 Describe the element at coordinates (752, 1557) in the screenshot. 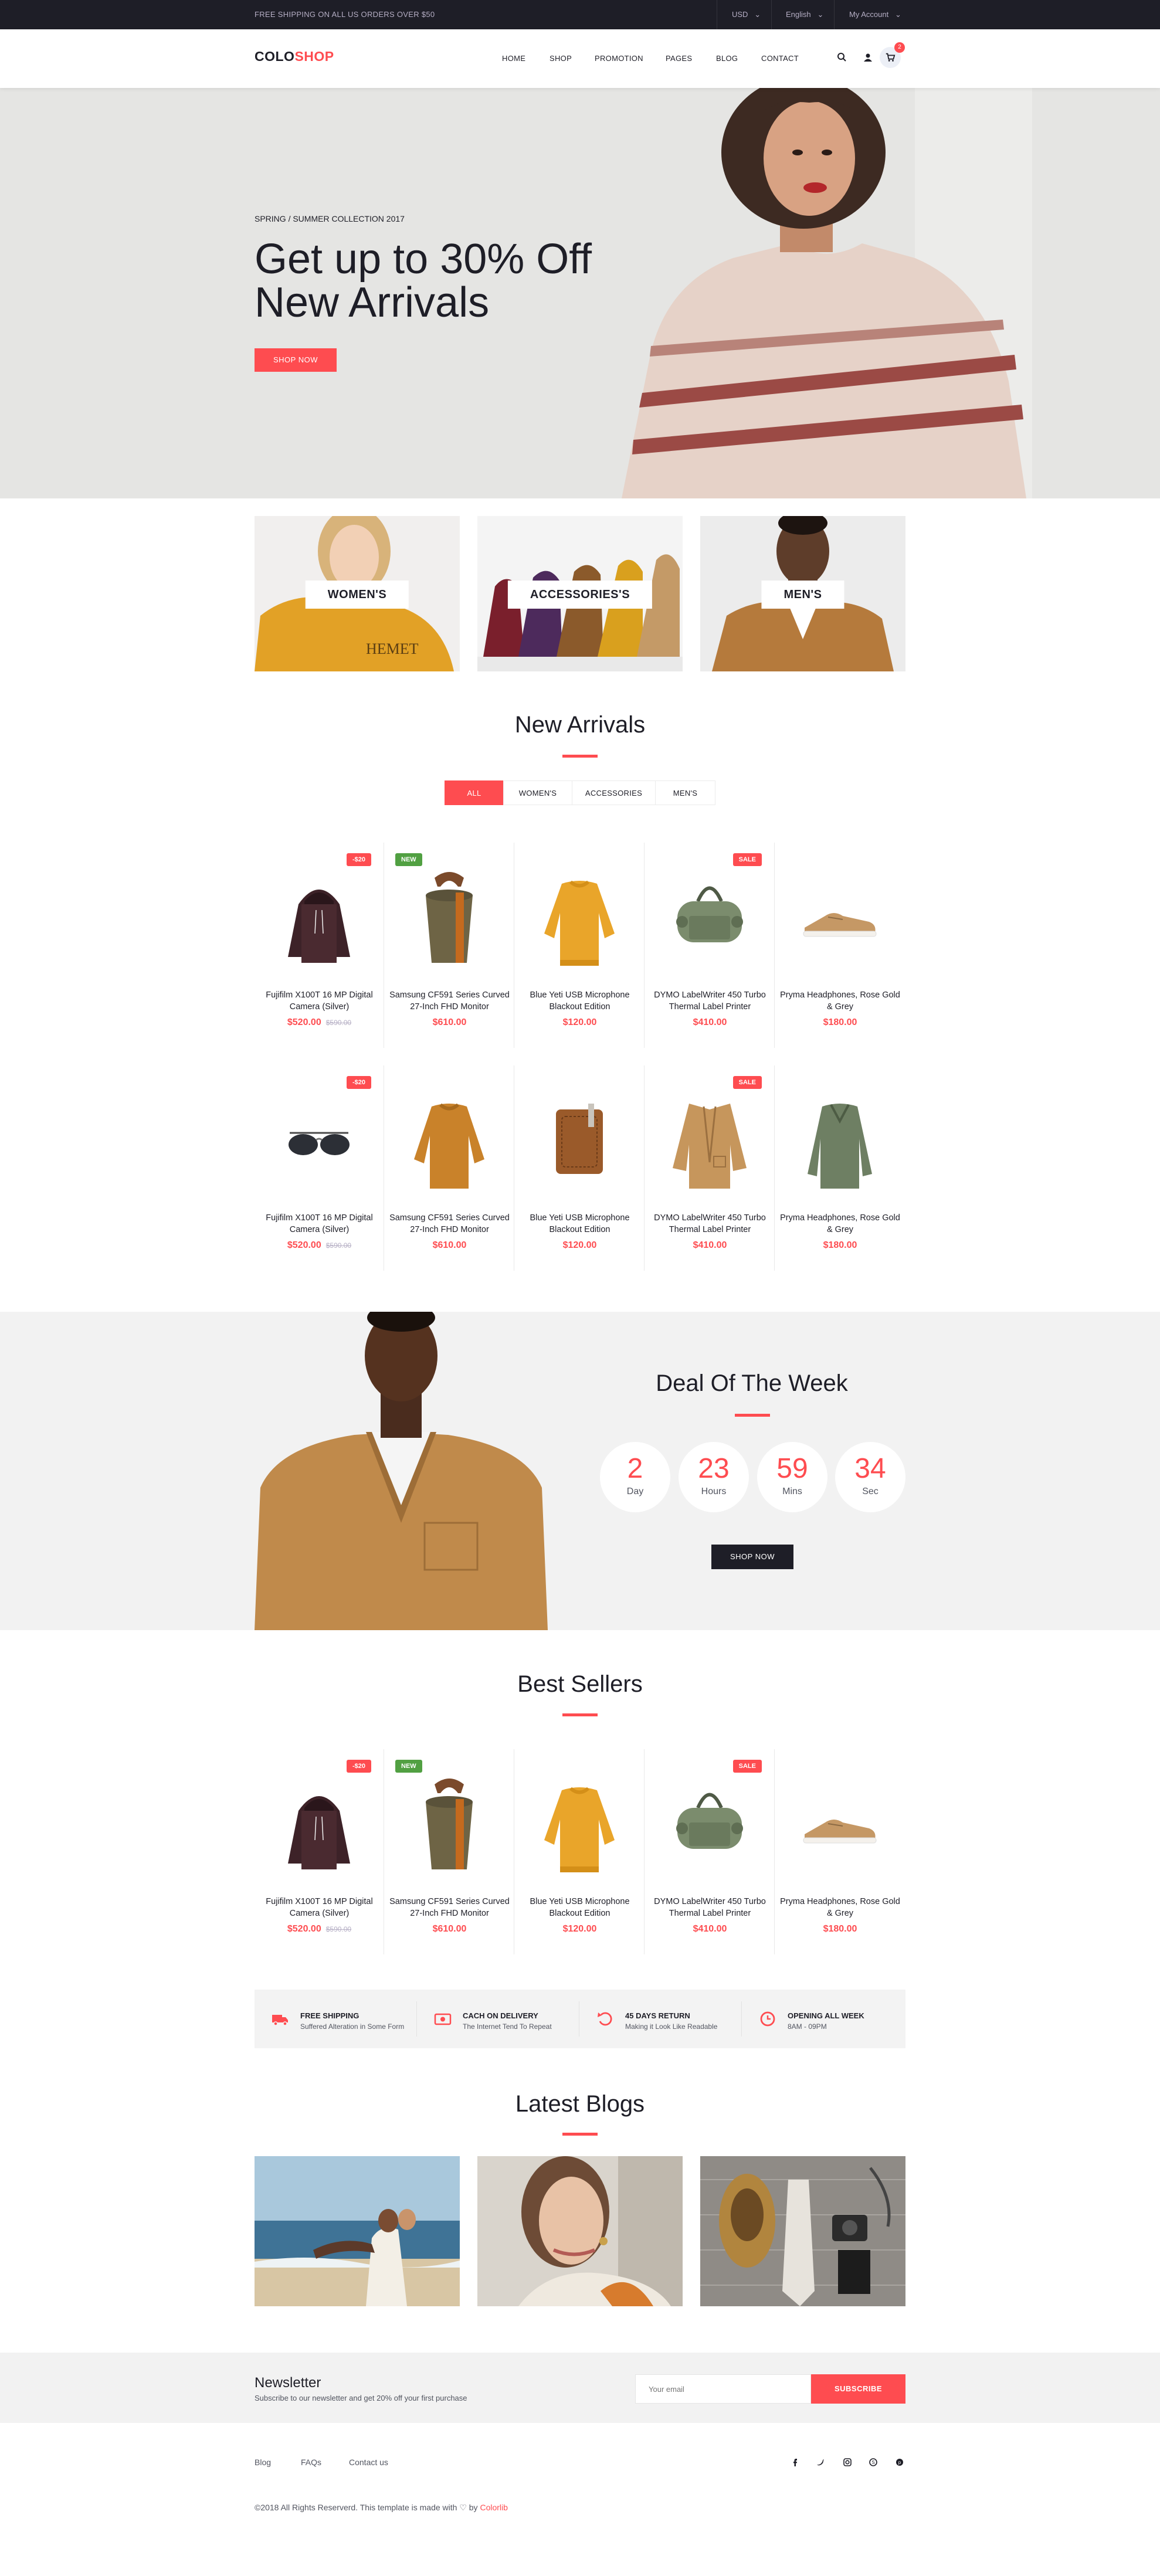

I see `deal-shop-now-button: SHOP NOW` at that location.